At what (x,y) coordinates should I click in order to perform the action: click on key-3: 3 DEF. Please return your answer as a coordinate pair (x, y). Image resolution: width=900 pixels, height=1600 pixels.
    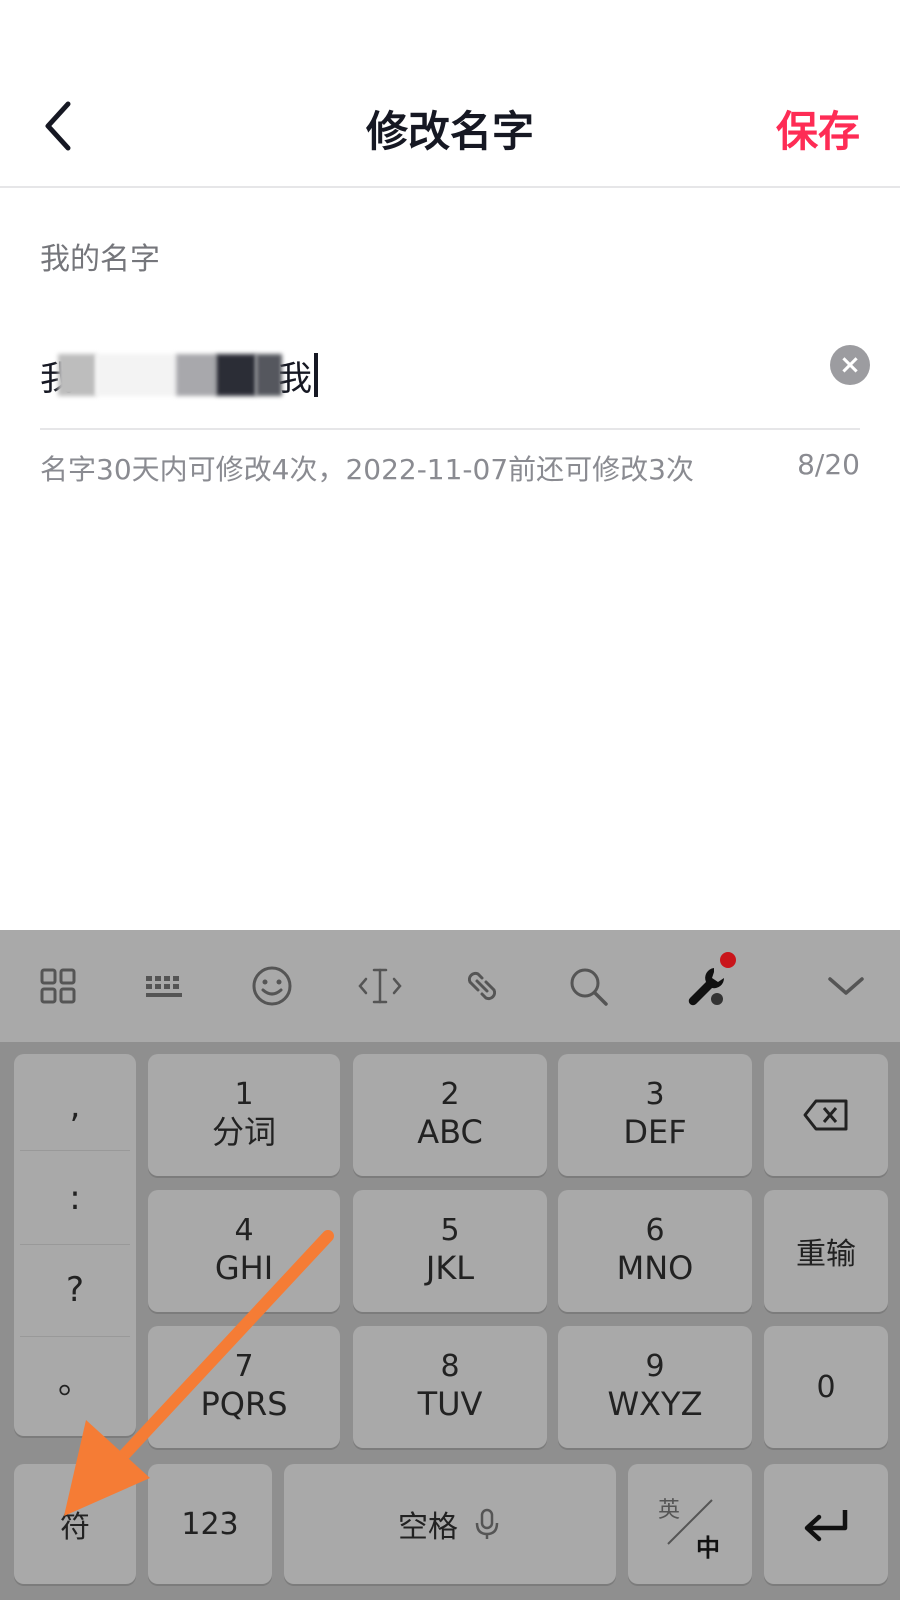
    Looking at the image, I should click on (655, 1115).